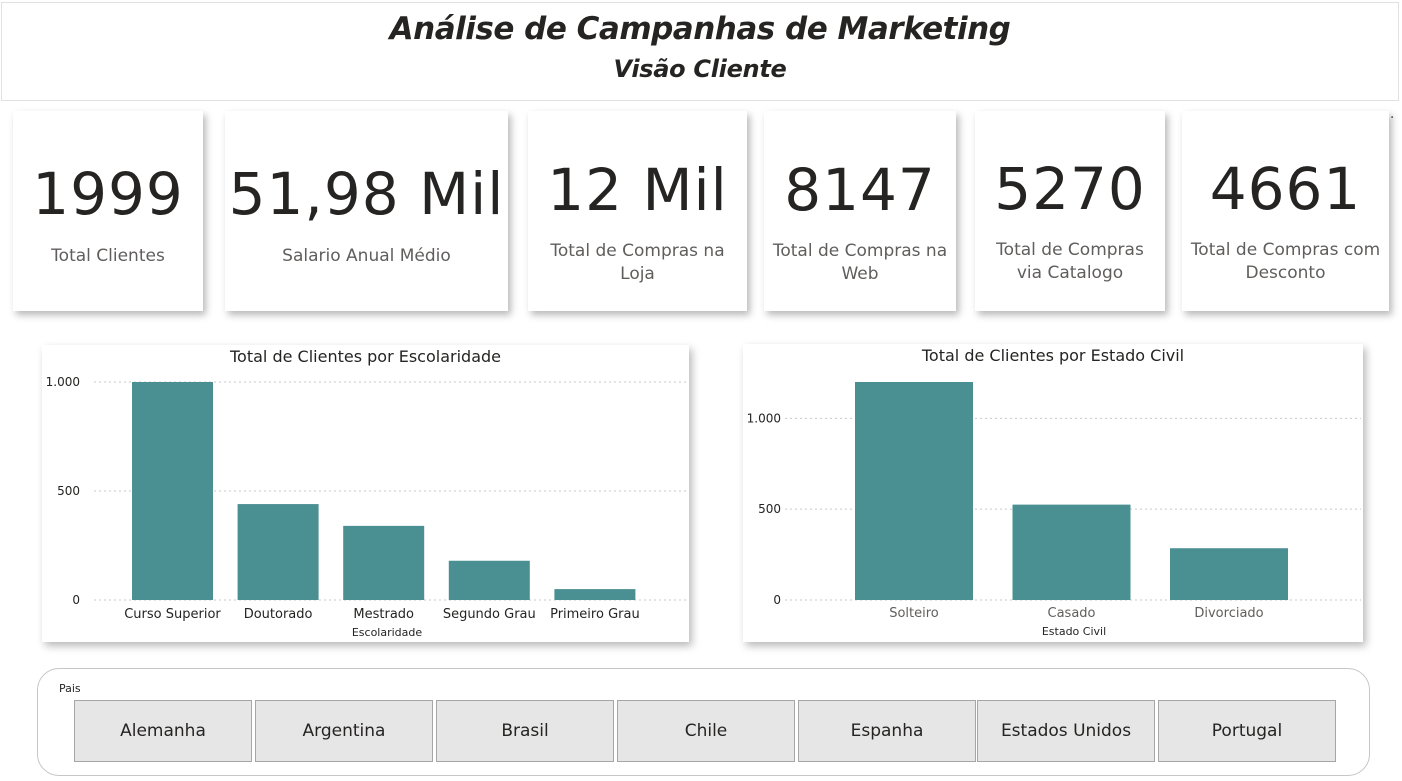  I want to click on report-title: Análise de Campanhas de Marketing, so click(700, 29).